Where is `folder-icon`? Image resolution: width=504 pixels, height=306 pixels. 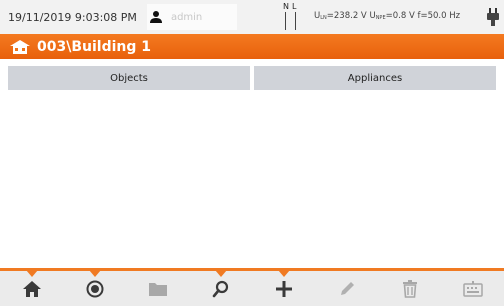
folder-icon is located at coordinates (157, 289).